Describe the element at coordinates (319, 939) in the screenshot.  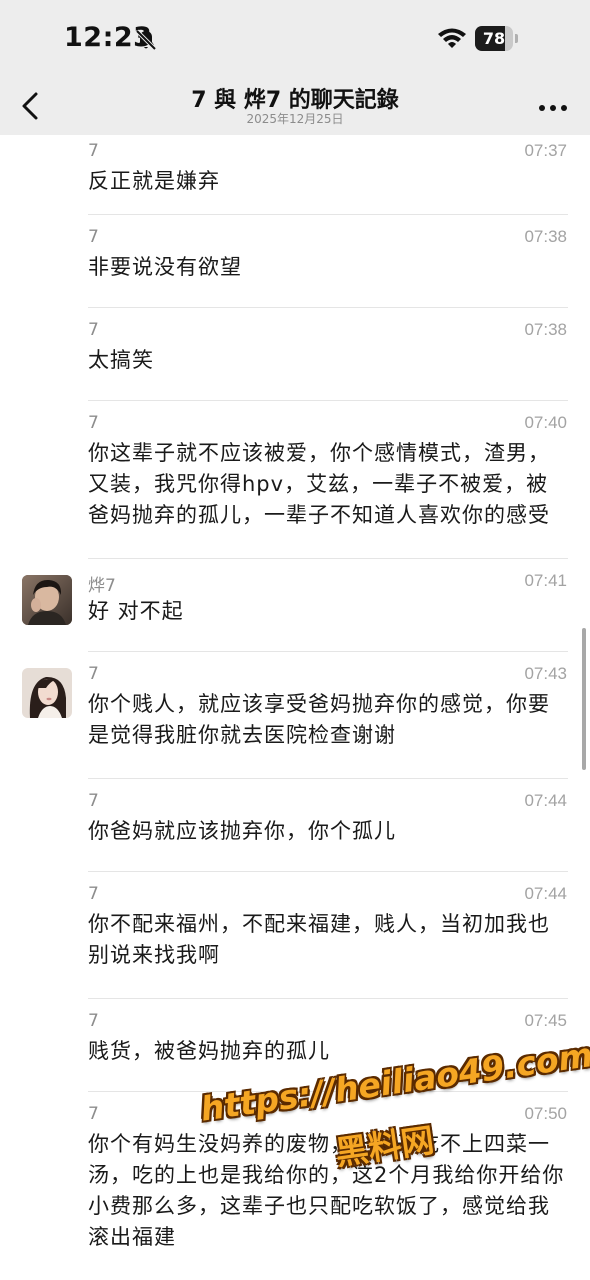
I see `message-text: 你不配来福州，不配来福建，贱人，当初加我也别说来找我啊` at that location.